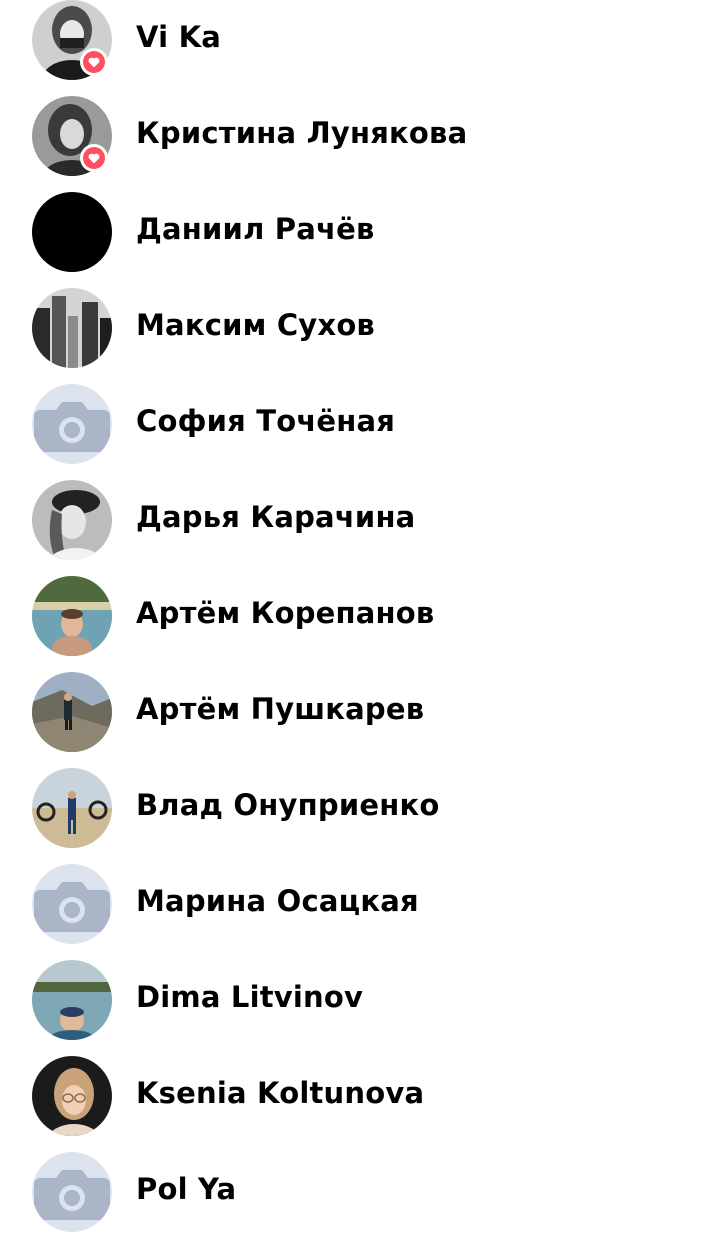 Image resolution: width=720 pixels, height=1236 pixels. What do you see at coordinates (266, 421) in the screenshot?
I see `contact-name: София Точёная` at bounding box center [266, 421].